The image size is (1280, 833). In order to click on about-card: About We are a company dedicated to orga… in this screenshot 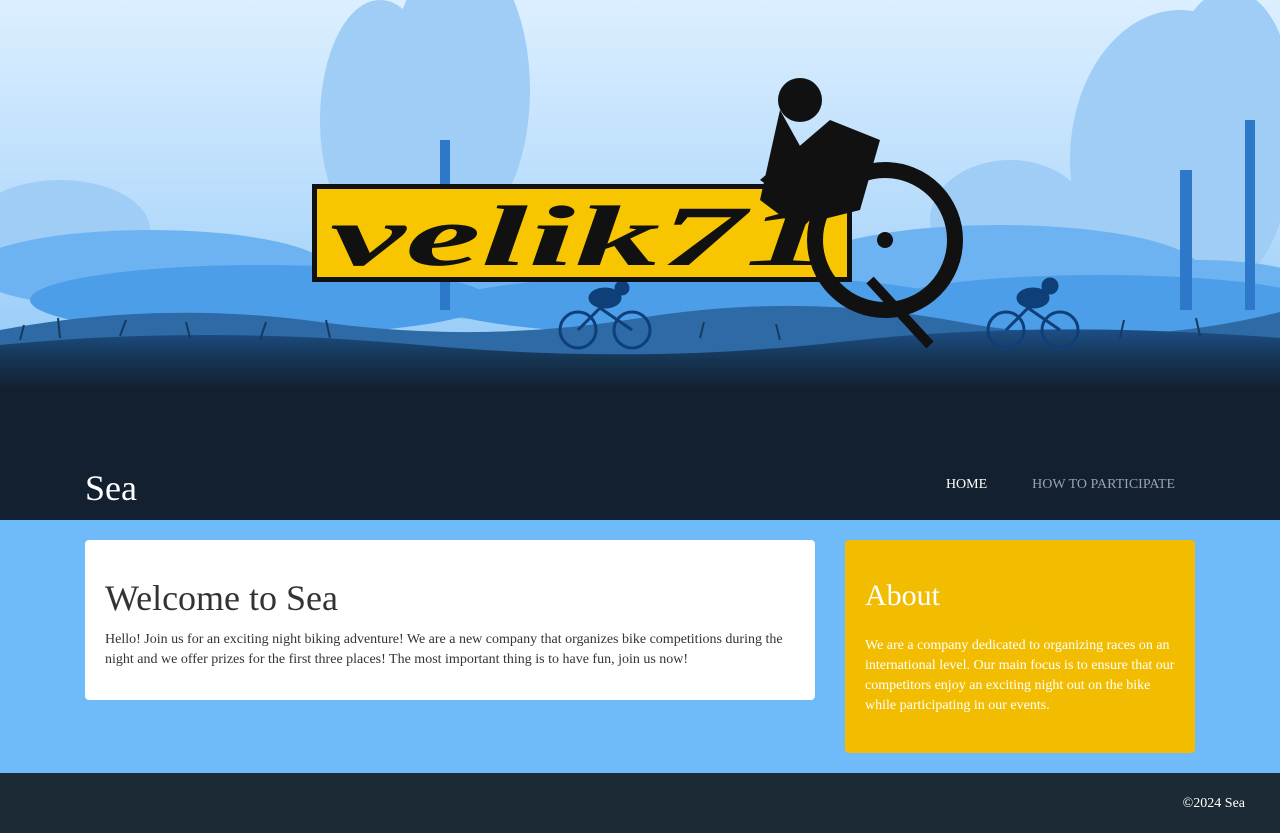, I will do `click(1020, 646)`.